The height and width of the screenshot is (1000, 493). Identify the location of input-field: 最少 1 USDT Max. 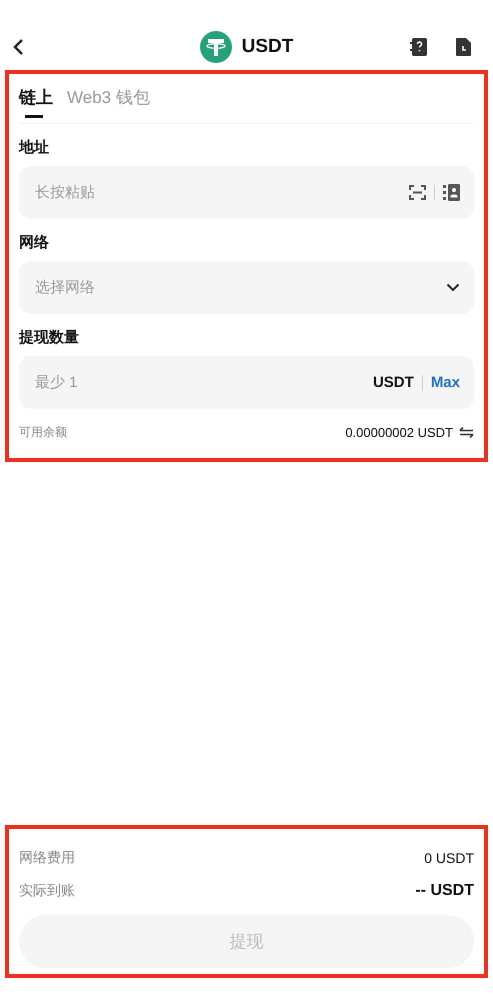
(246, 382).